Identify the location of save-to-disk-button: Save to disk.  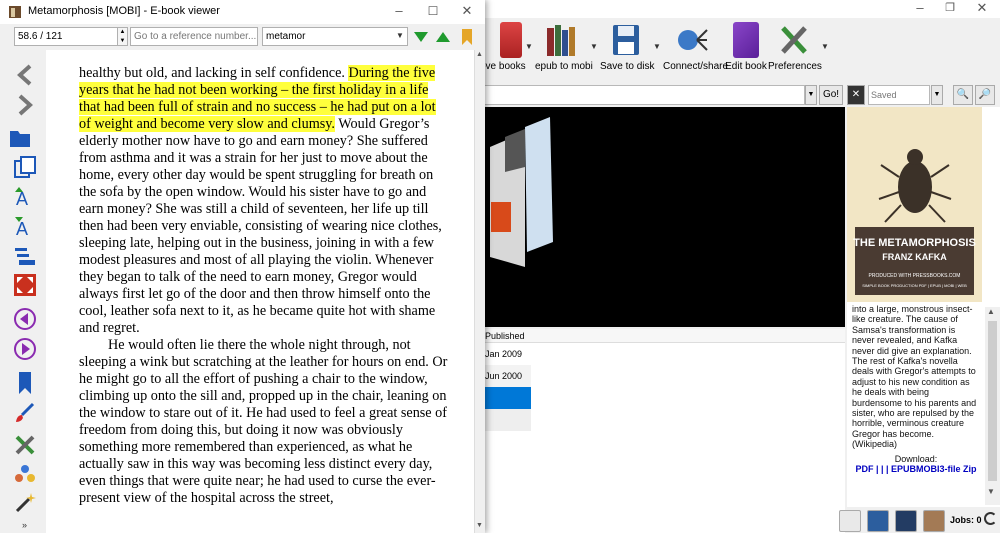
(627, 50).